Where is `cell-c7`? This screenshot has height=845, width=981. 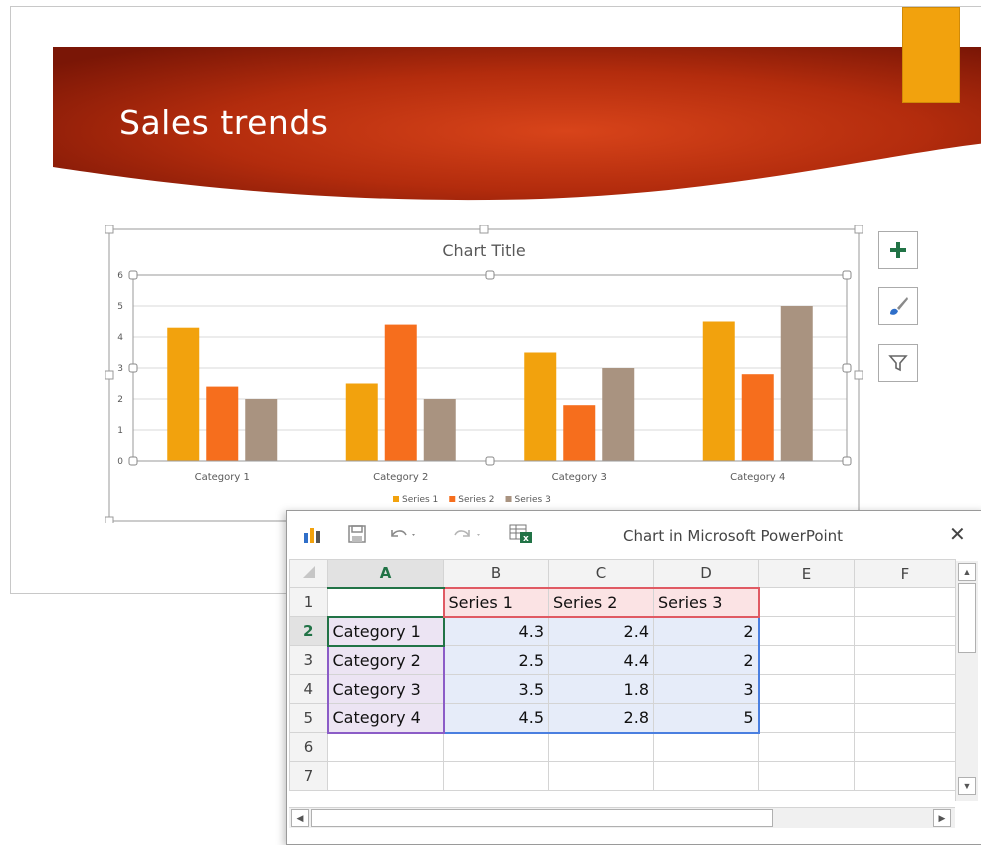
cell-c7 is located at coordinates (601, 776).